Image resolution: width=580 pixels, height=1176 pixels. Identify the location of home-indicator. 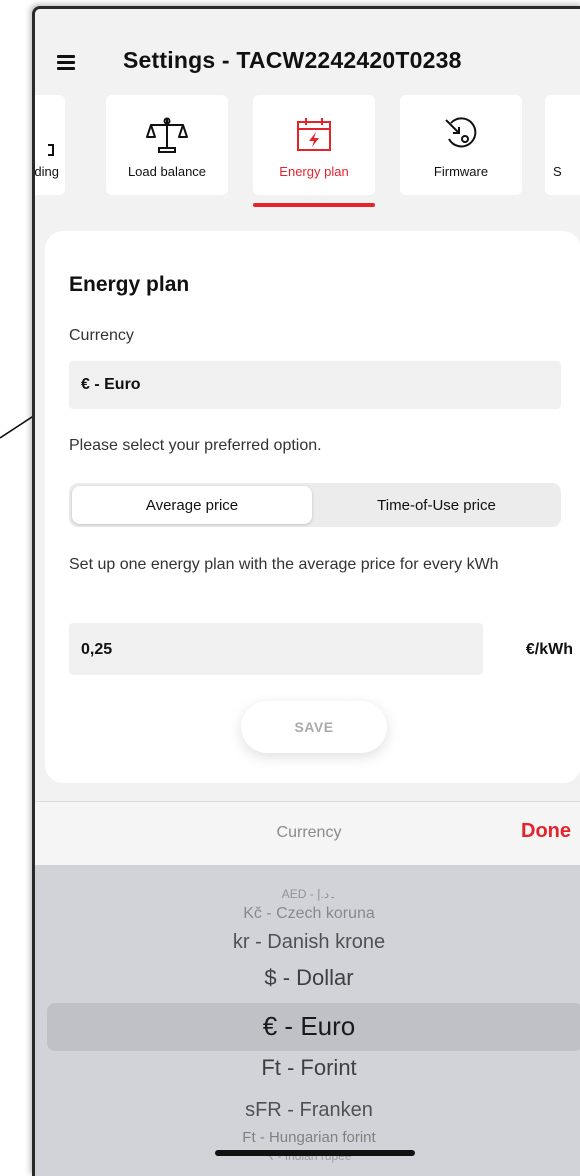
(315, 1153).